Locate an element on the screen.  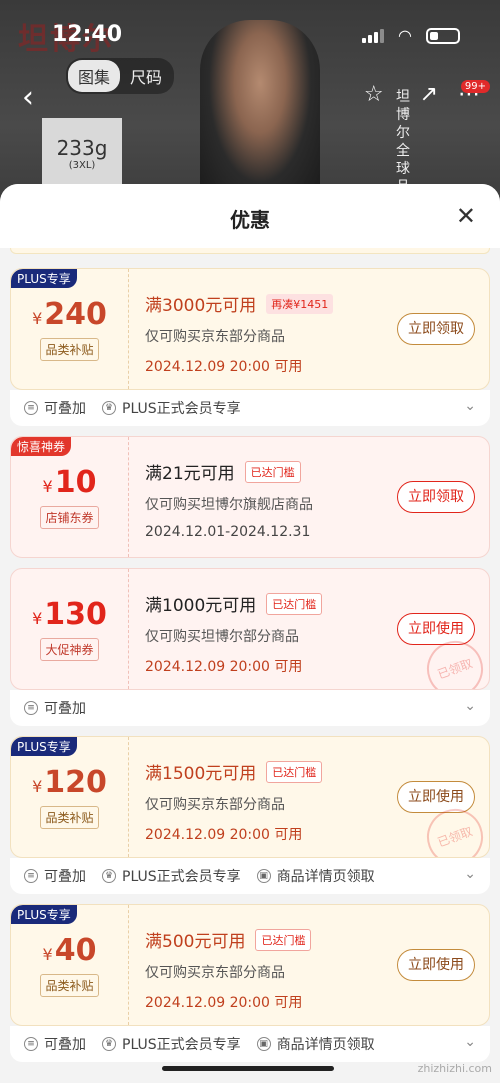
condition-text: 满21元可用 is located at coordinates (190, 474).